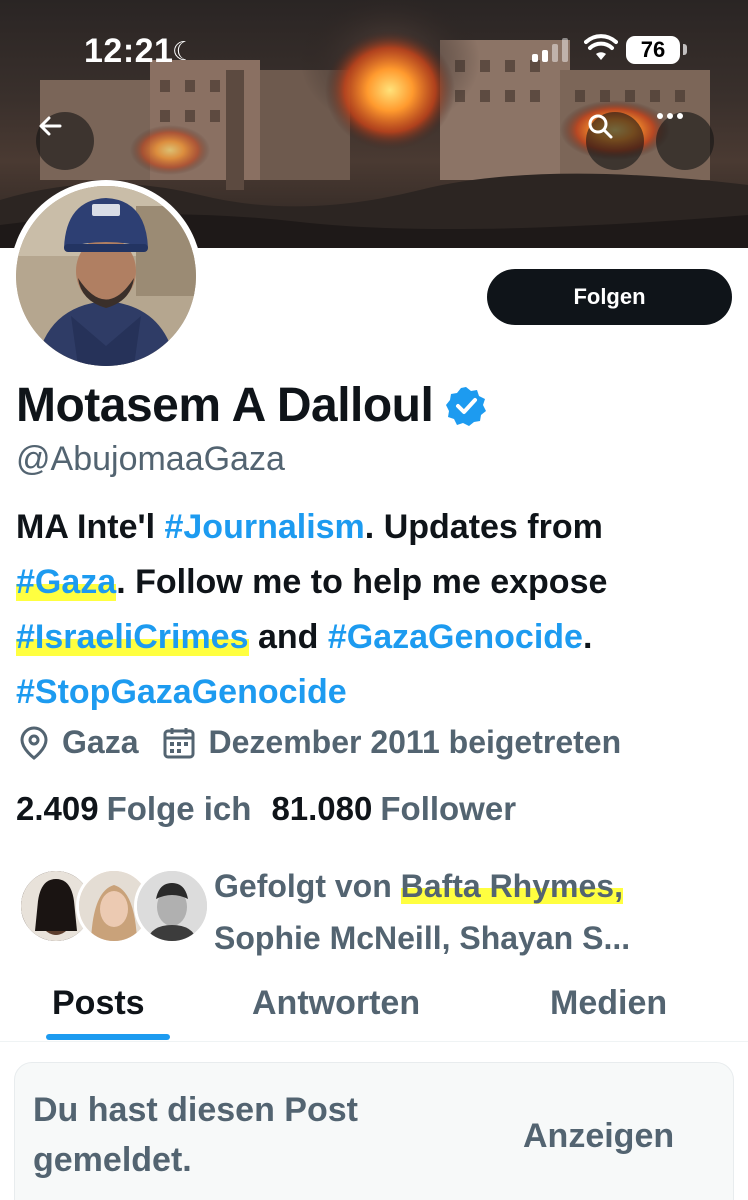  What do you see at coordinates (600, 126) in the screenshot?
I see `search-icon` at bounding box center [600, 126].